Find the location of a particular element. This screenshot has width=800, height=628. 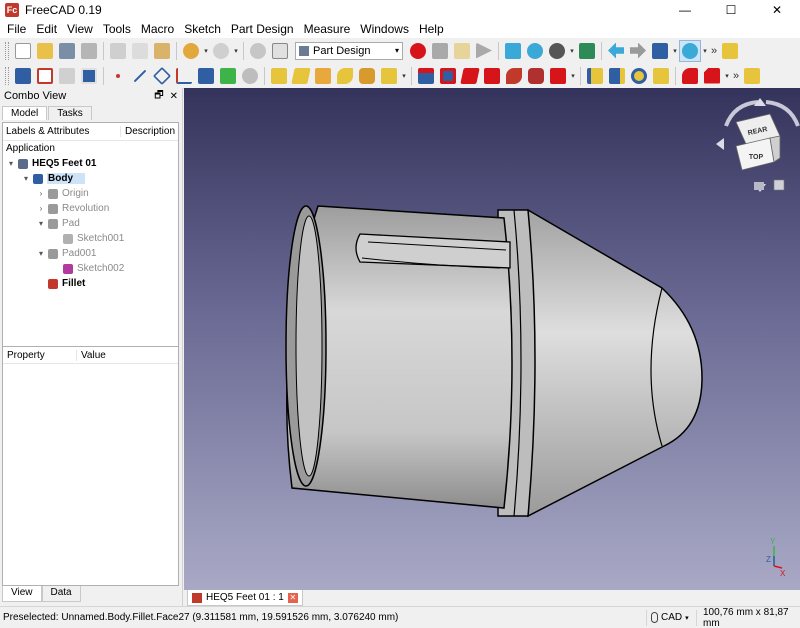

bounding-box-button is located at coordinates (587, 51).